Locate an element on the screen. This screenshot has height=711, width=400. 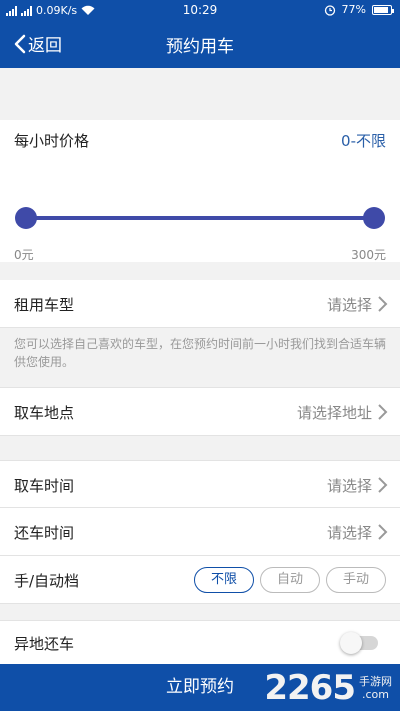
transmission-row: 手/自动档 不限 自动 手动 is located at coordinates (200, 580).